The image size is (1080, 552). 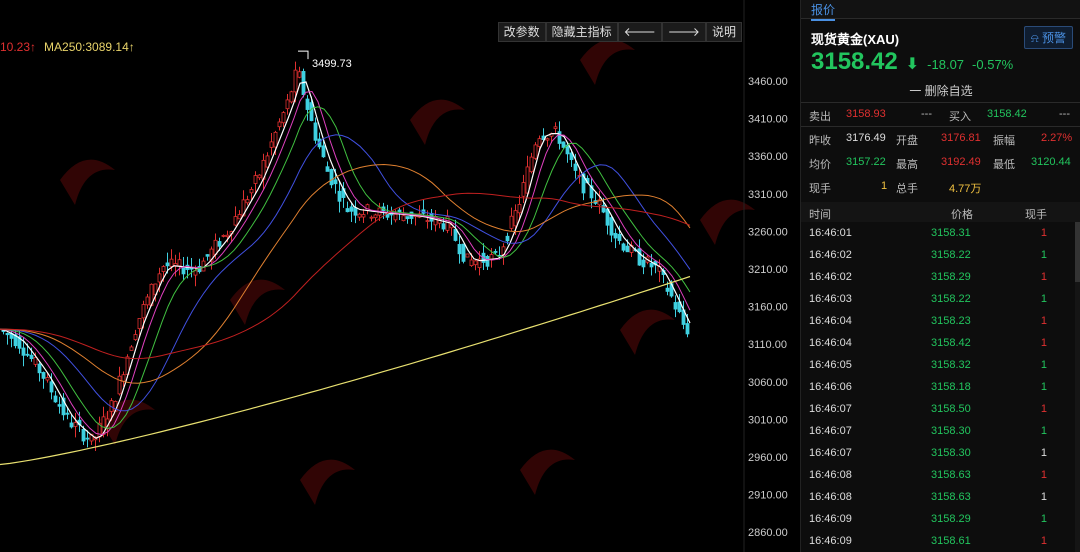 What do you see at coordinates (940, 90) in the screenshot?
I see `delete-favorite-button: 一 删除自选` at bounding box center [940, 90].